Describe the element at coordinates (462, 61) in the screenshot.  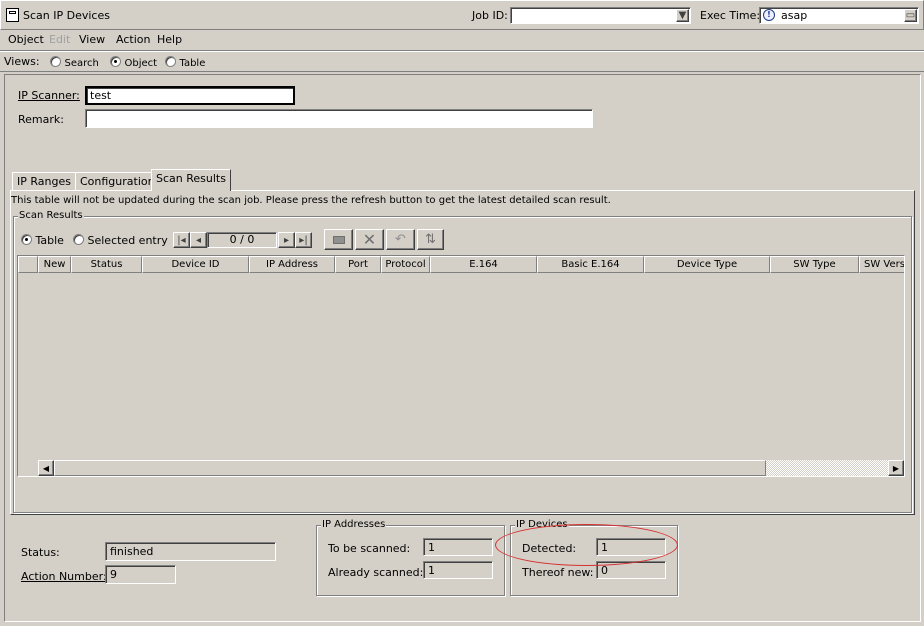
I see `views-bar: Views: Search Object Table` at that location.